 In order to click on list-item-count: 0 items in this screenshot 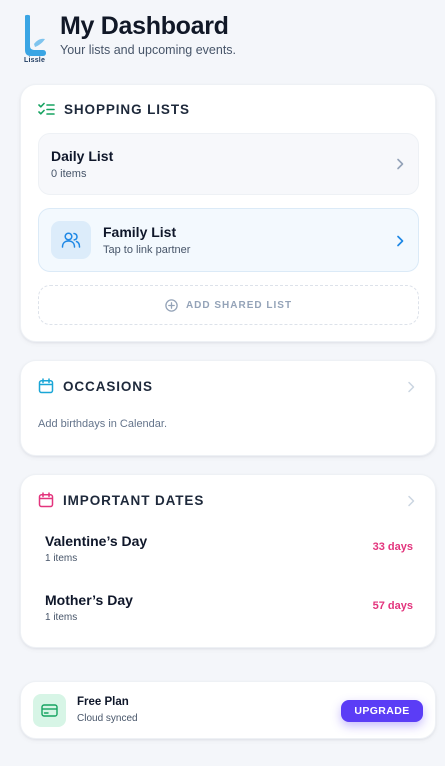, I will do `click(69, 174)`.